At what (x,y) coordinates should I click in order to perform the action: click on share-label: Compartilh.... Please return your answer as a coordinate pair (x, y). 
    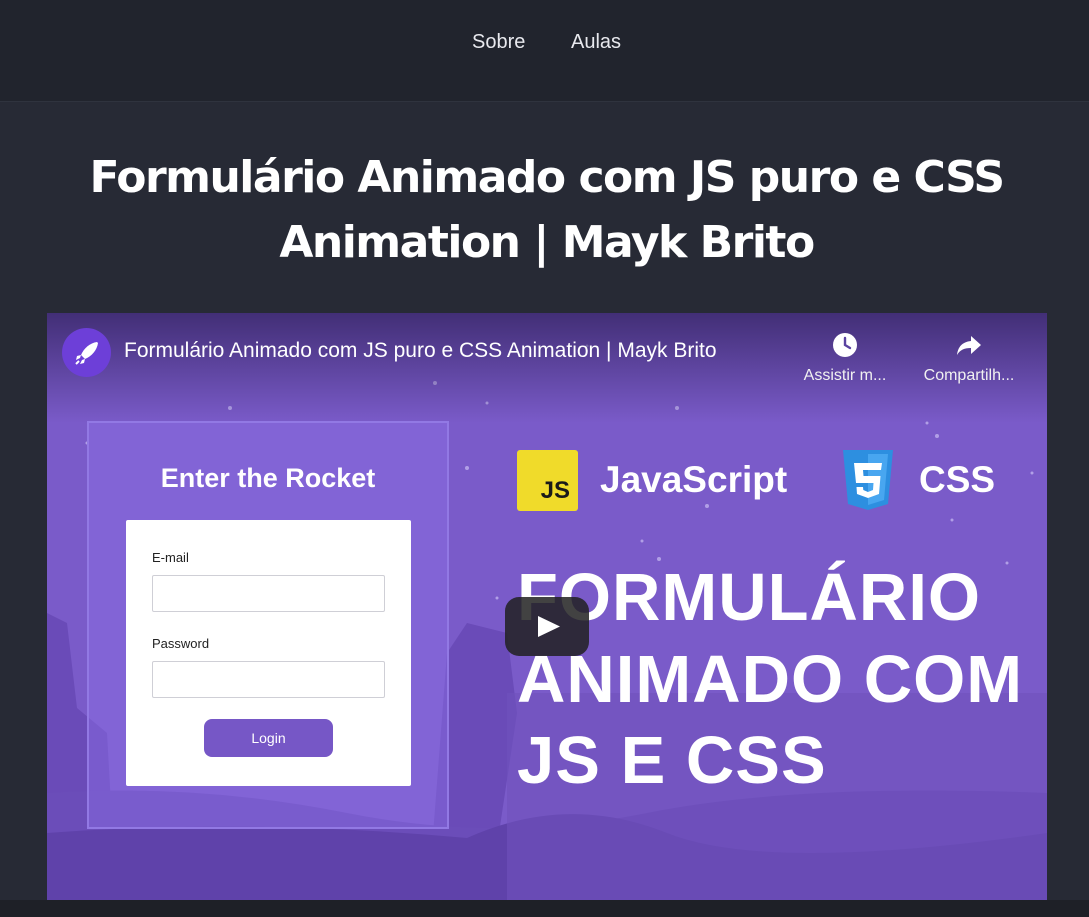
    Looking at the image, I should click on (969, 375).